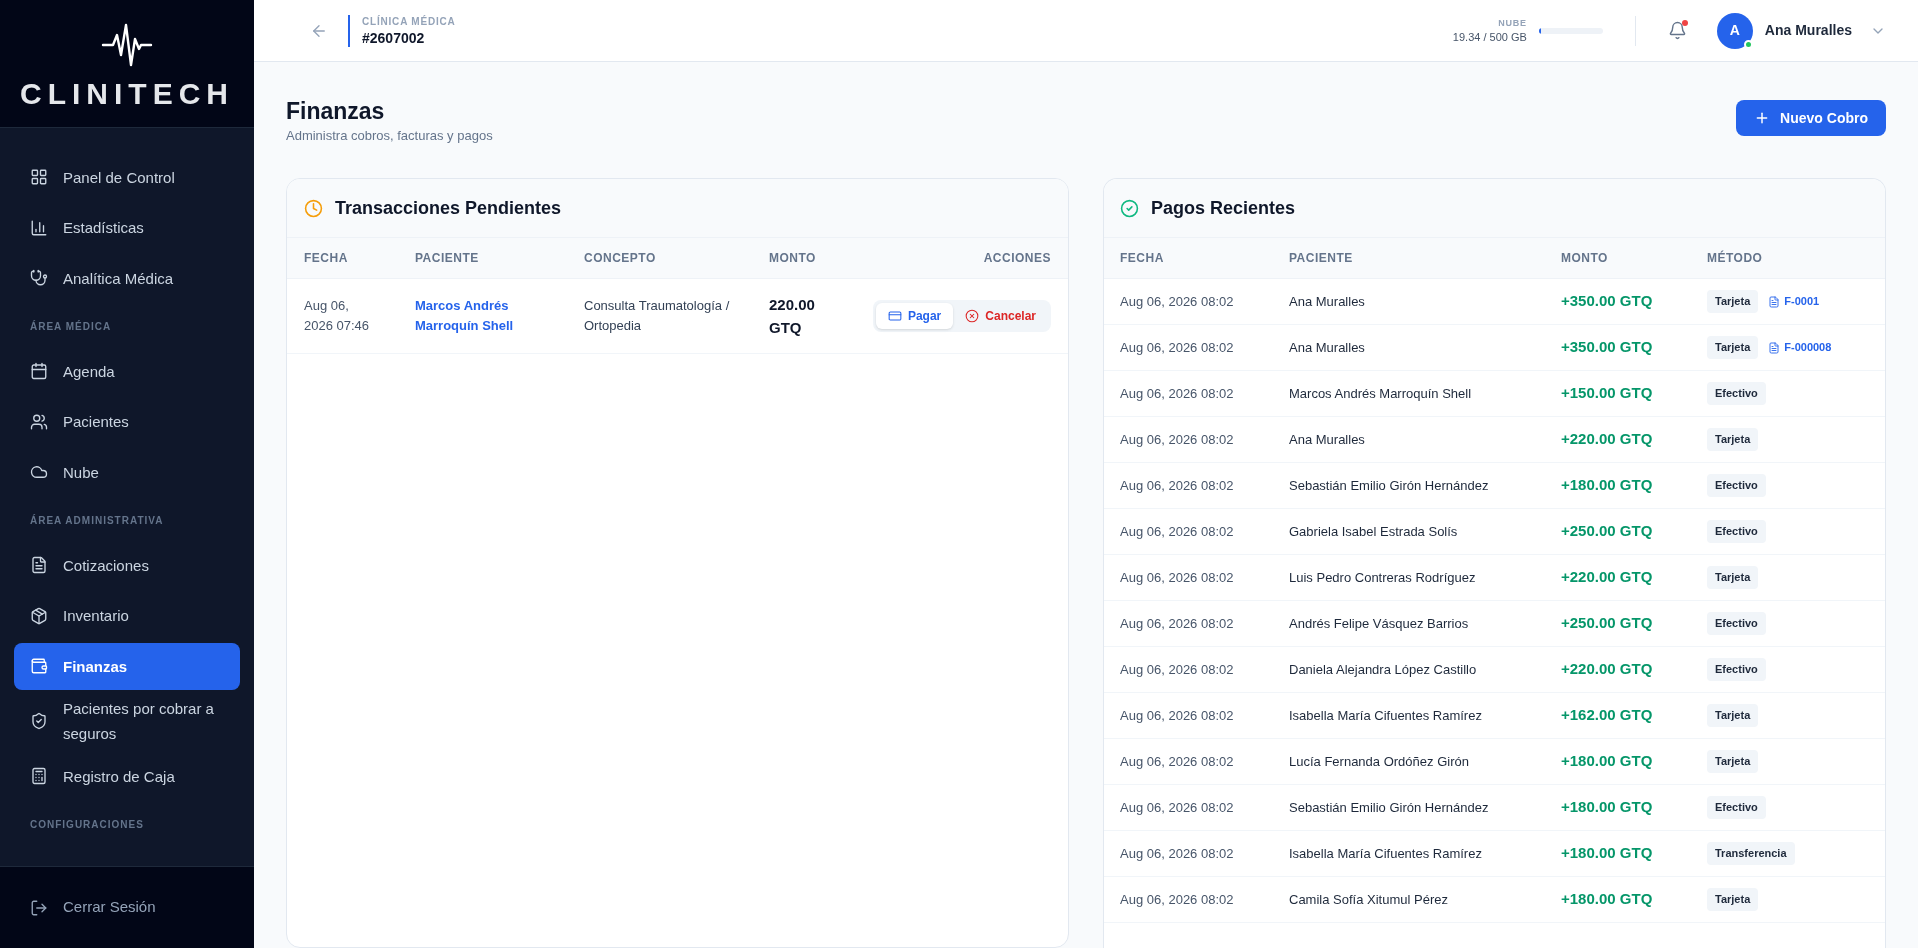 This screenshot has width=1918, height=948. What do you see at coordinates (1794, 301) in the screenshot?
I see `invoice-link: F-0001` at bounding box center [1794, 301].